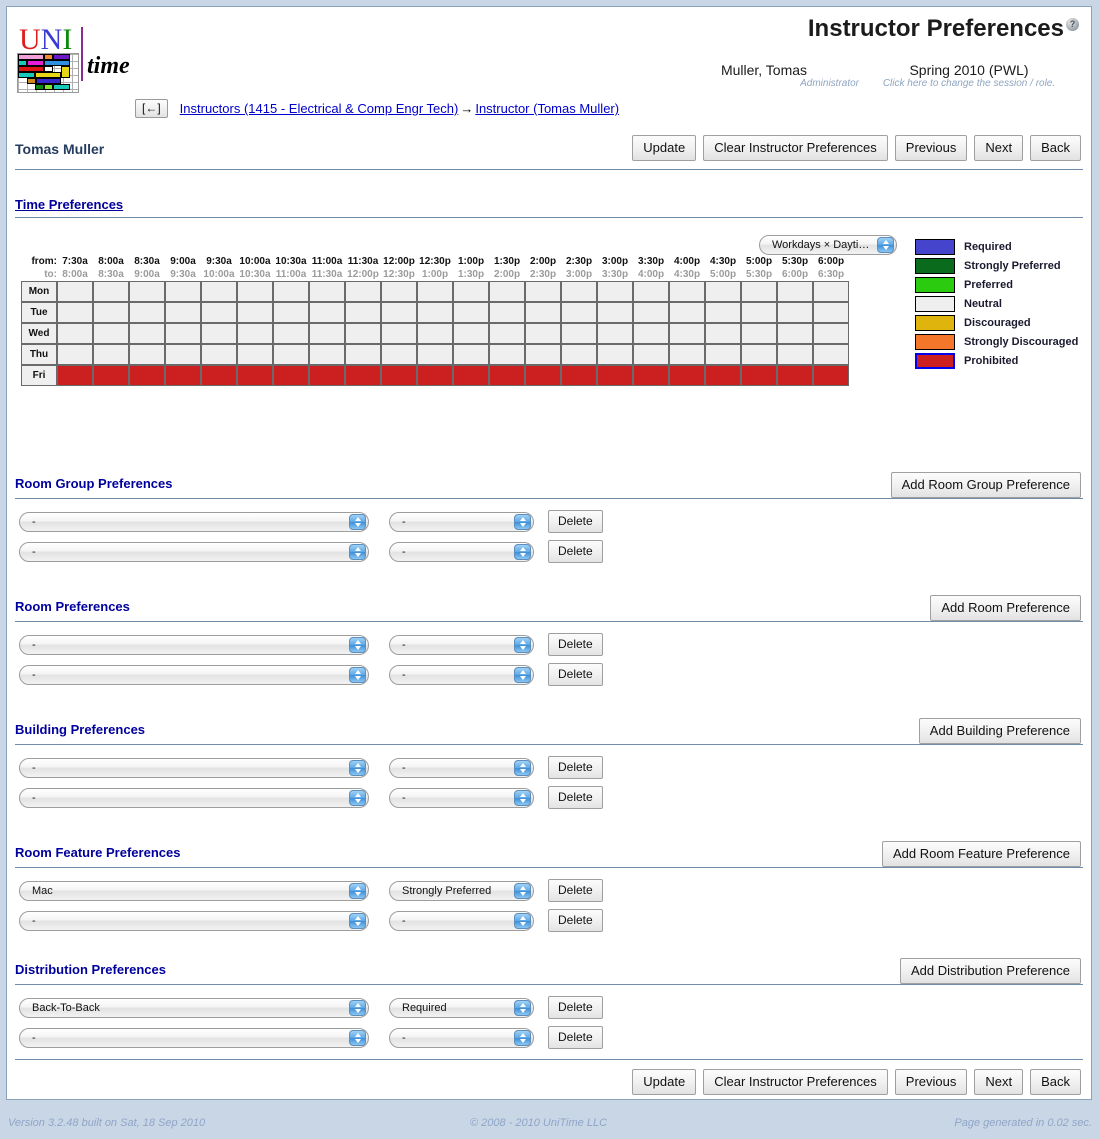 The width and height of the screenshot is (1100, 1139). What do you see at coordinates (194, 890) in the screenshot?
I see `preference-item-select: Mac` at bounding box center [194, 890].